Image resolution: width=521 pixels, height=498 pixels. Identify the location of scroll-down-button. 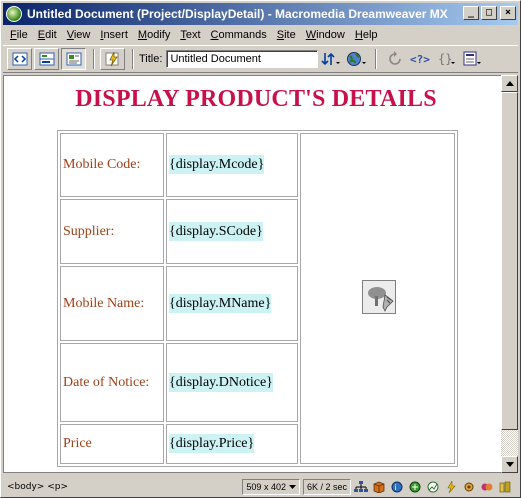
(509, 464).